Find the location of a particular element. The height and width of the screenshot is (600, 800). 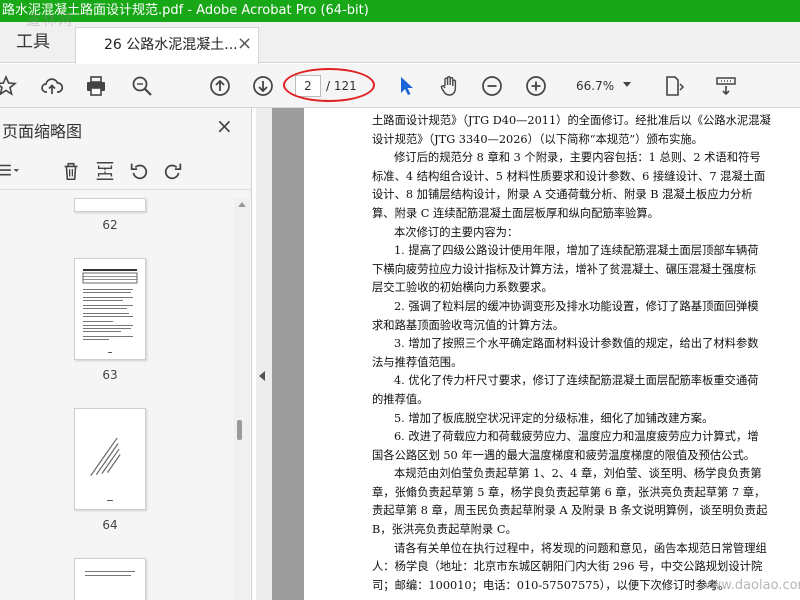

thumbnail-label: 63 is located at coordinates (110, 375).